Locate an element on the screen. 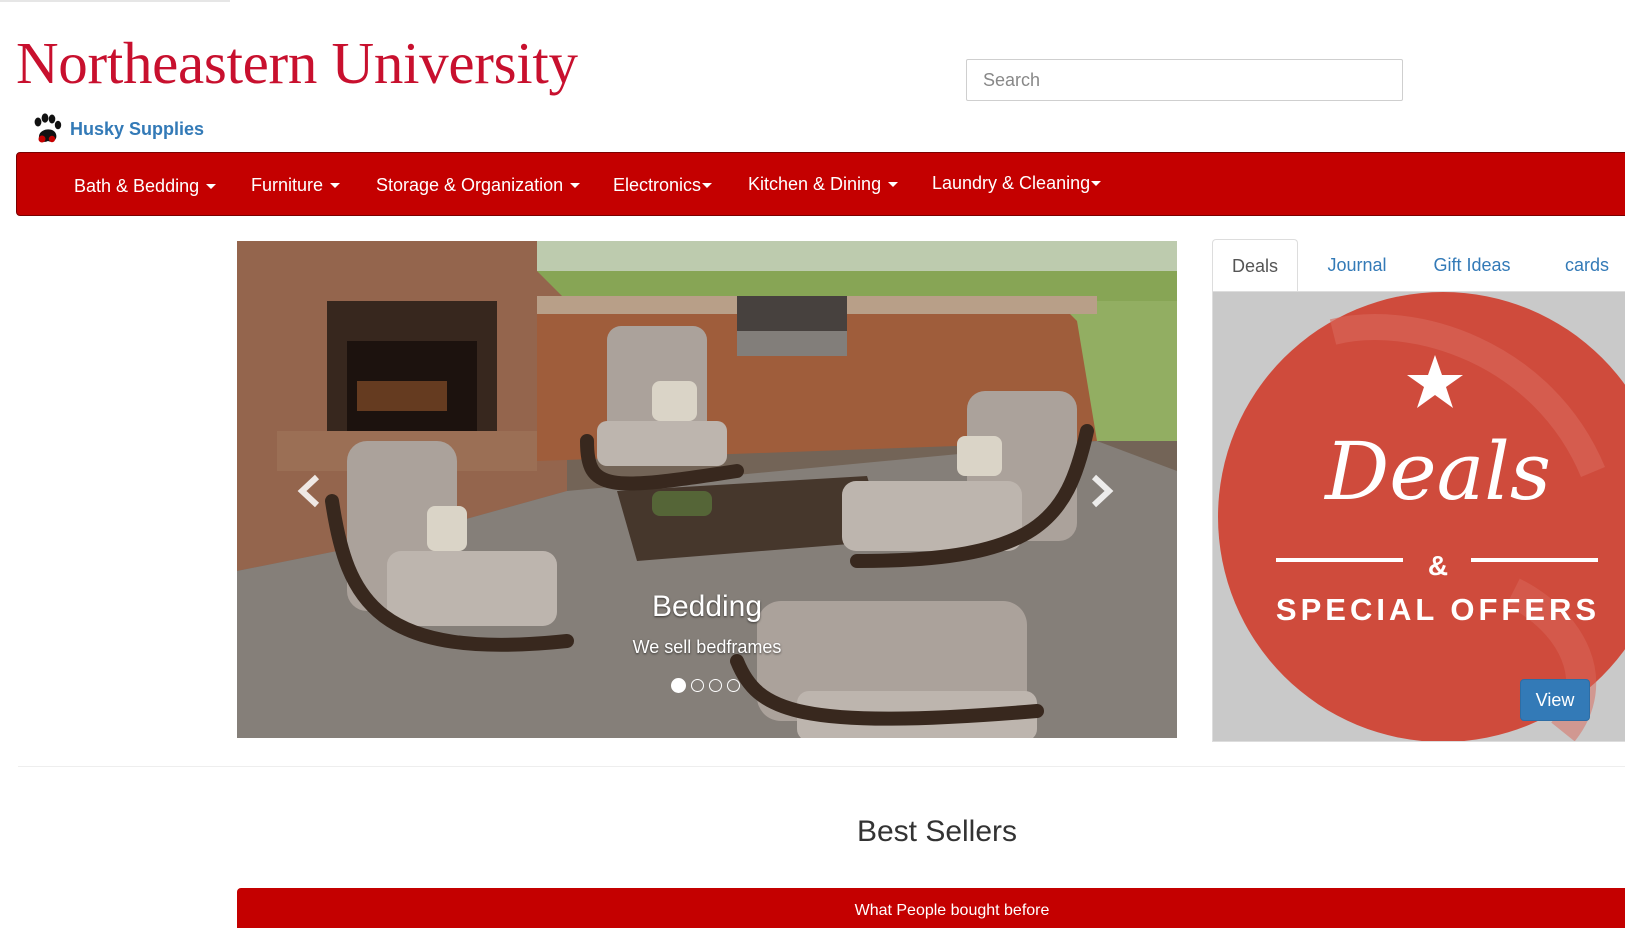 This screenshot has width=1625, height=928. nav-label: Electronics is located at coordinates (657, 184).